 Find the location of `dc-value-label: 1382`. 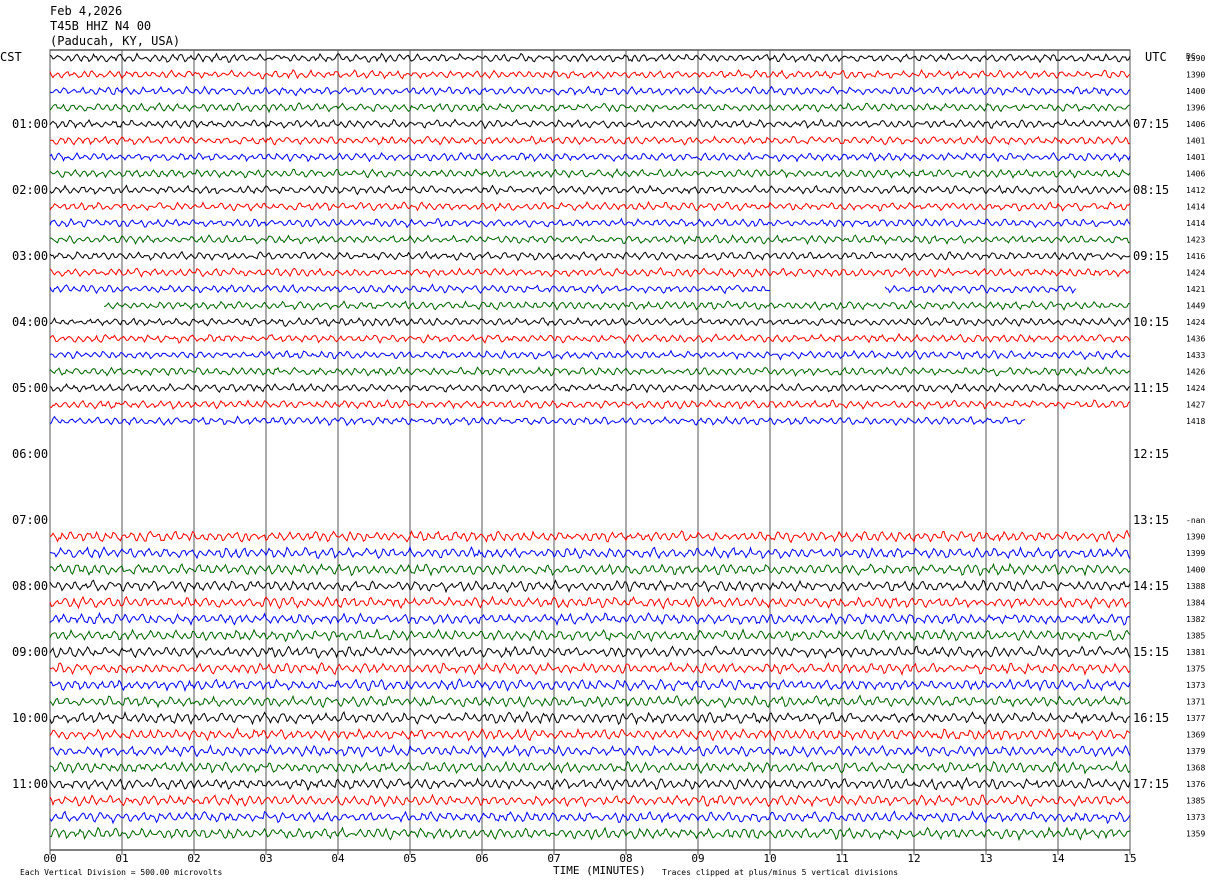

dc-value-label: 1382 is located at coordinates (1195, 619).